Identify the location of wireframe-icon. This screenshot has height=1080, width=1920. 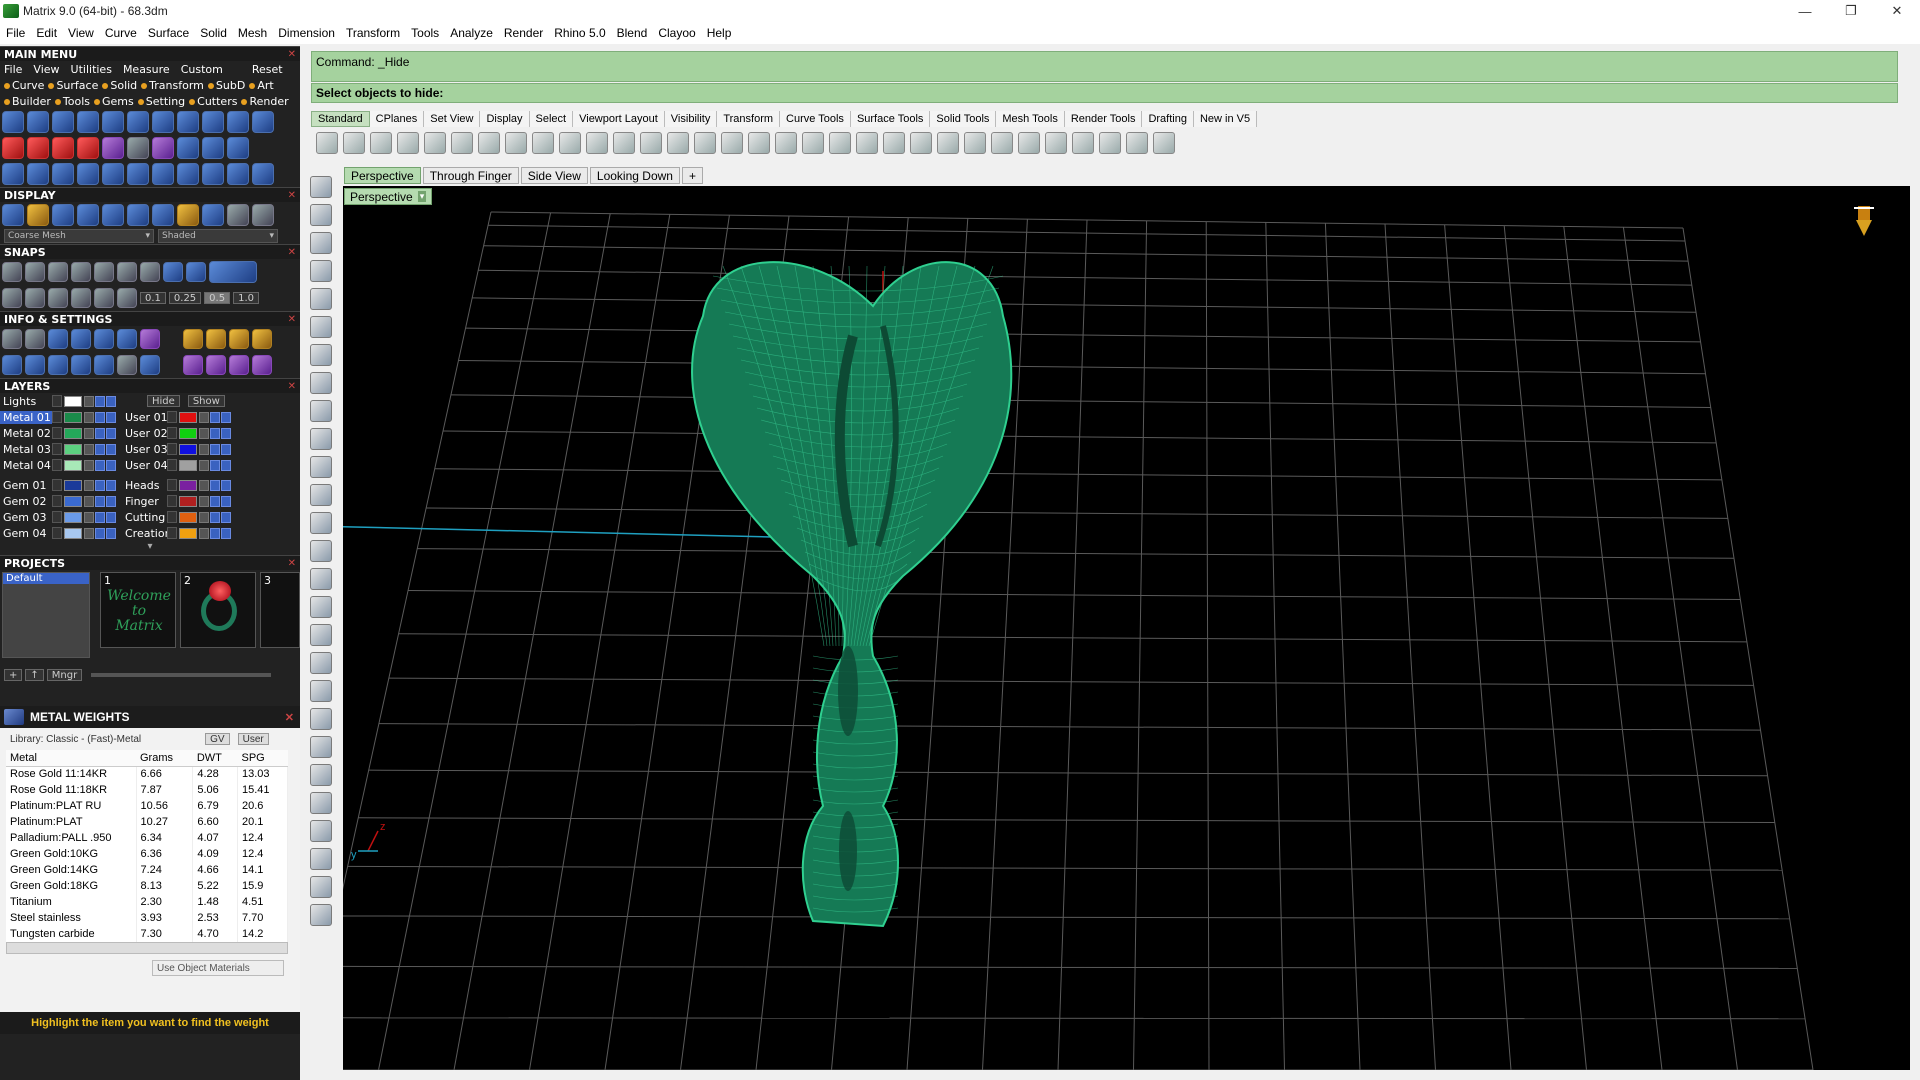
(13, 215).